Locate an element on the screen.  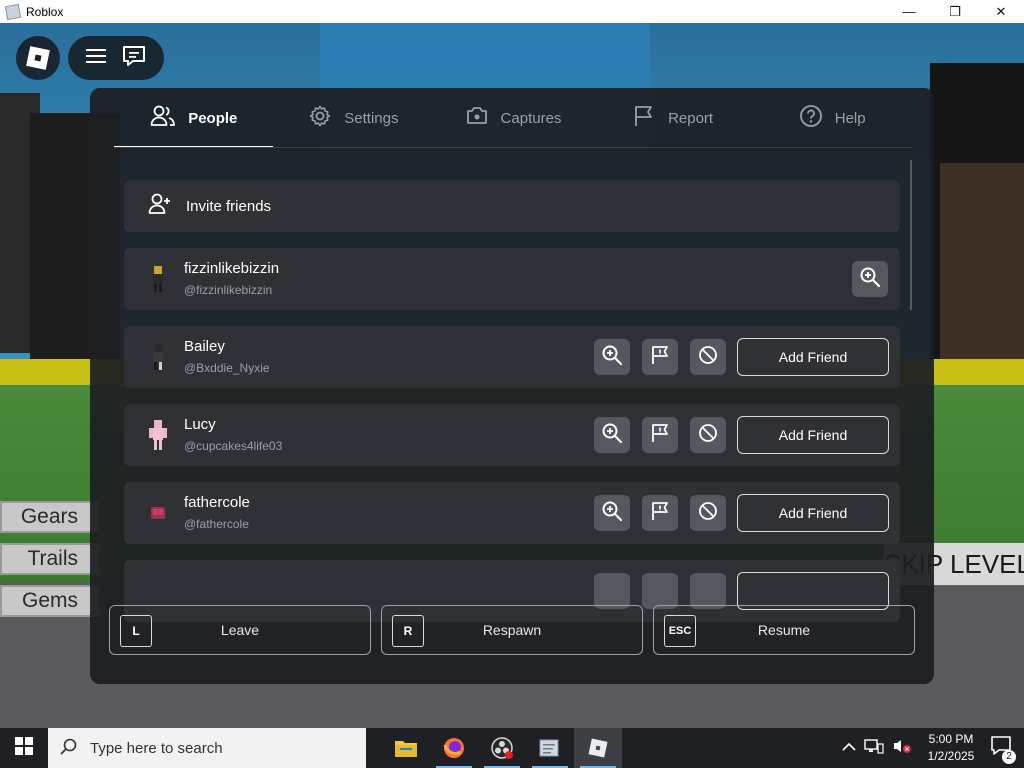
trails-button: Trails is located at coordinates (50, 559).